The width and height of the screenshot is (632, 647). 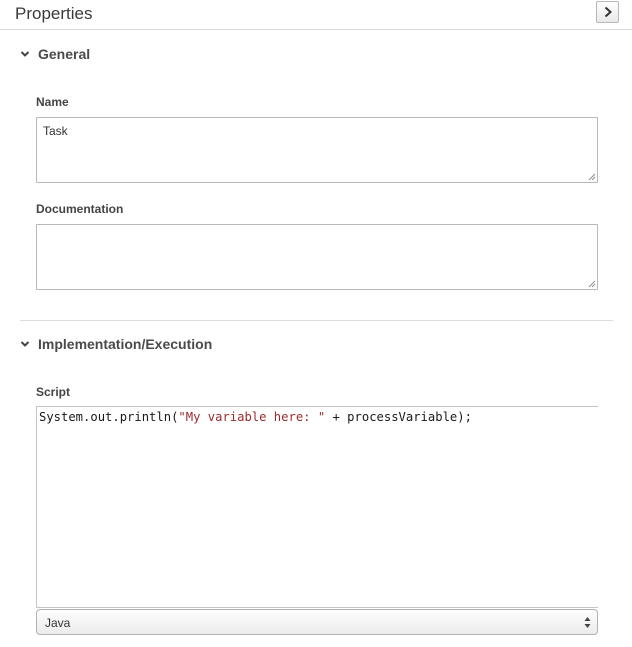 What do you see at coordinates (316, 320) in the screenshot?
I see `section-divider` at bounding box center [316, 320].